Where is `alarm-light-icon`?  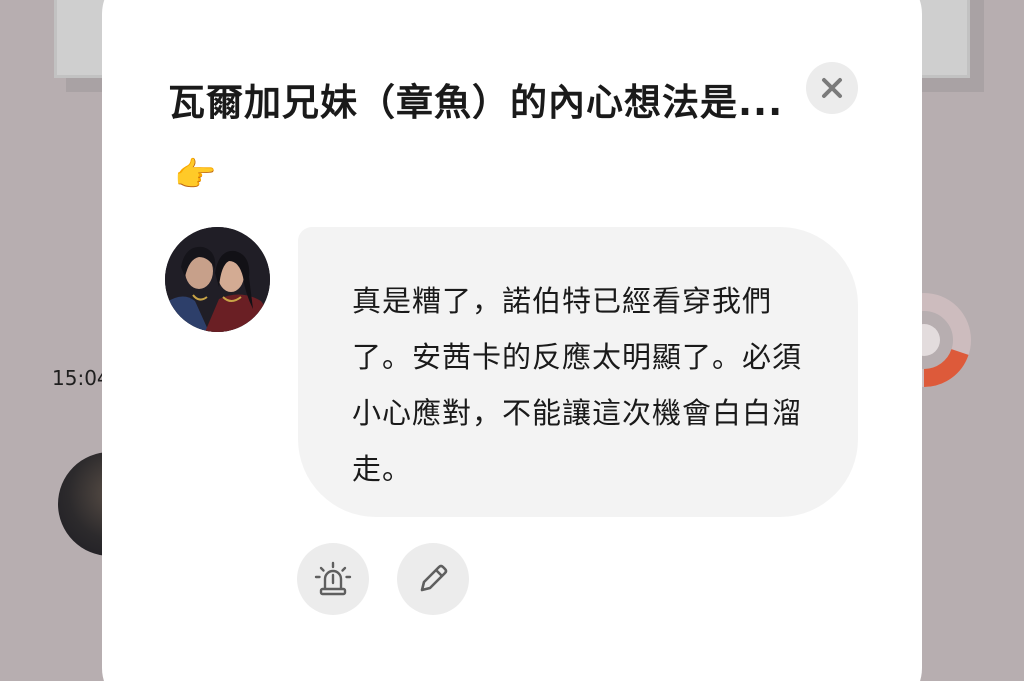 alarm-light-icon is located at coordinates (333, 578).